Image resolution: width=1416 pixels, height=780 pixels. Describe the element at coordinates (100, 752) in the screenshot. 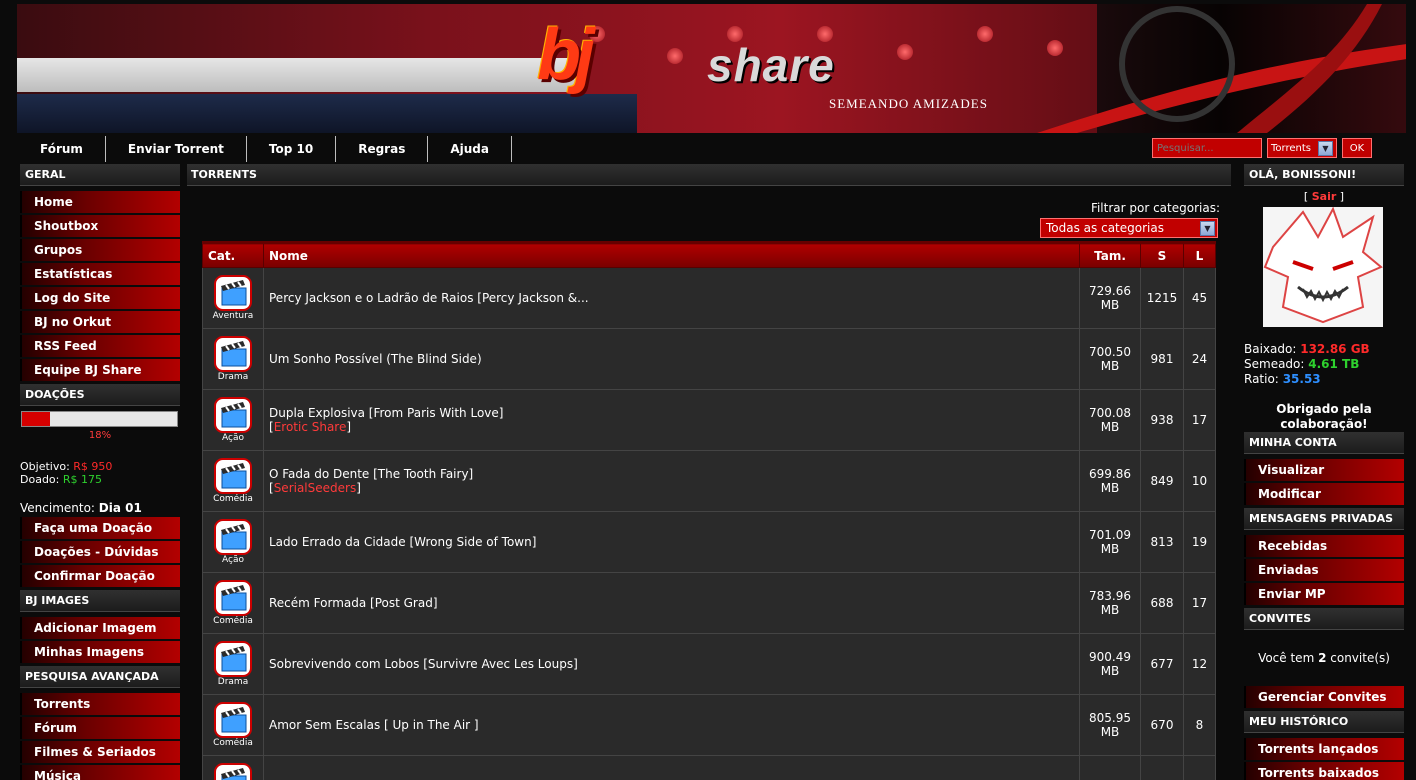

I see `menu-pesquisa-filmes: Filmes & Seriados` at that location.